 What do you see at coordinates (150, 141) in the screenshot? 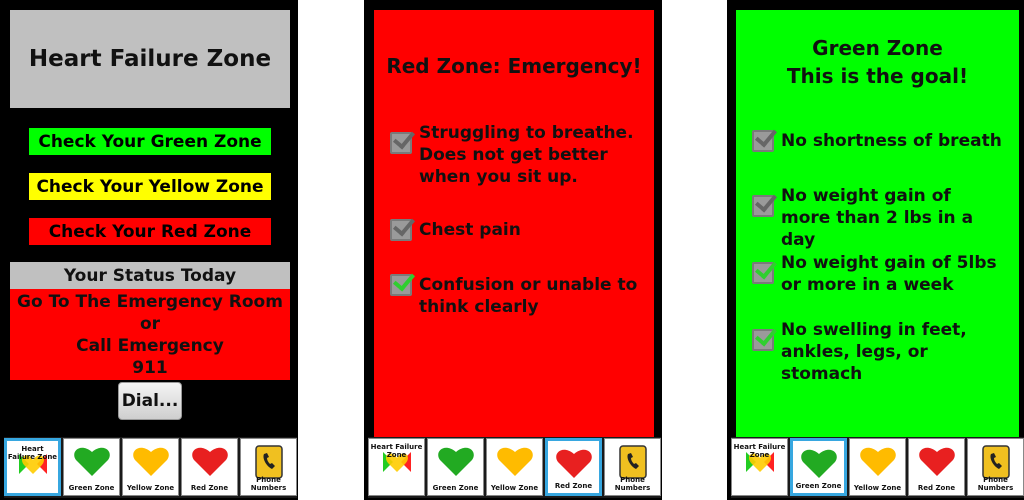
I see `check-green-zone-button: Check Your Green Zone` at bounding box center [150, 141].